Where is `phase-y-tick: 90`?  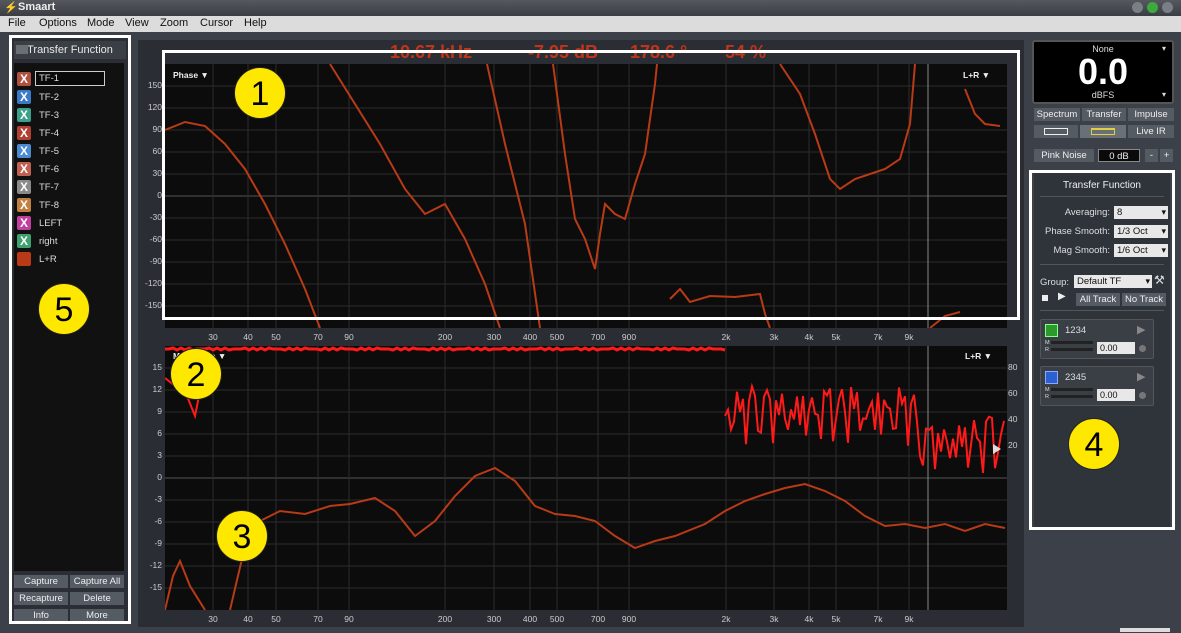
phase-y-tick: 90 is located at coordinates (157, 129).